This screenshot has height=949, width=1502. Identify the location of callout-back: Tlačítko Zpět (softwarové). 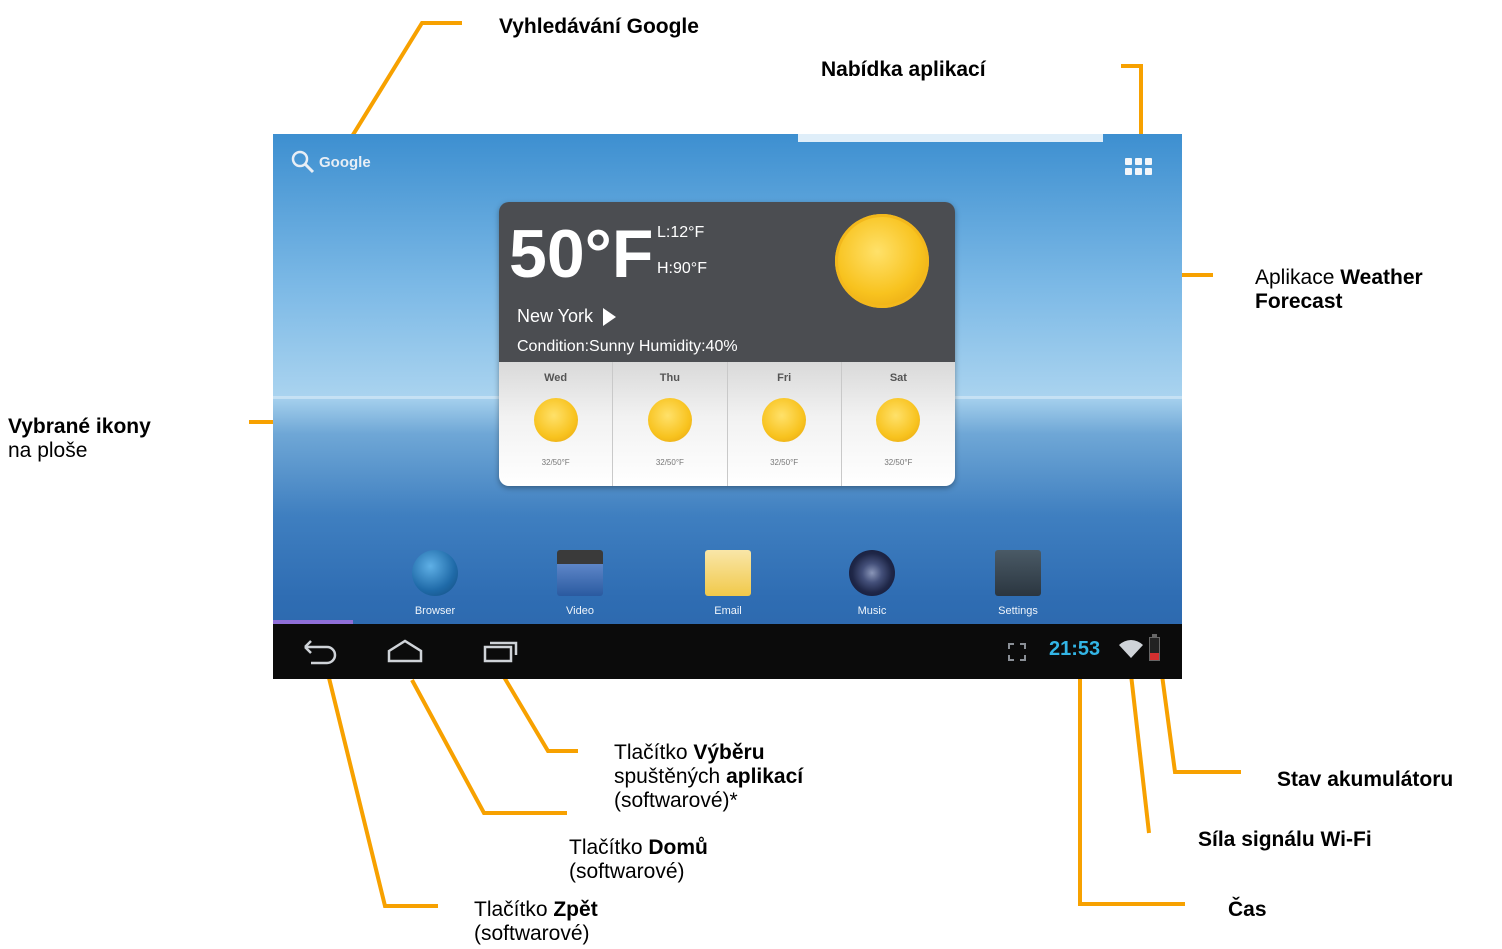
(536, 922).